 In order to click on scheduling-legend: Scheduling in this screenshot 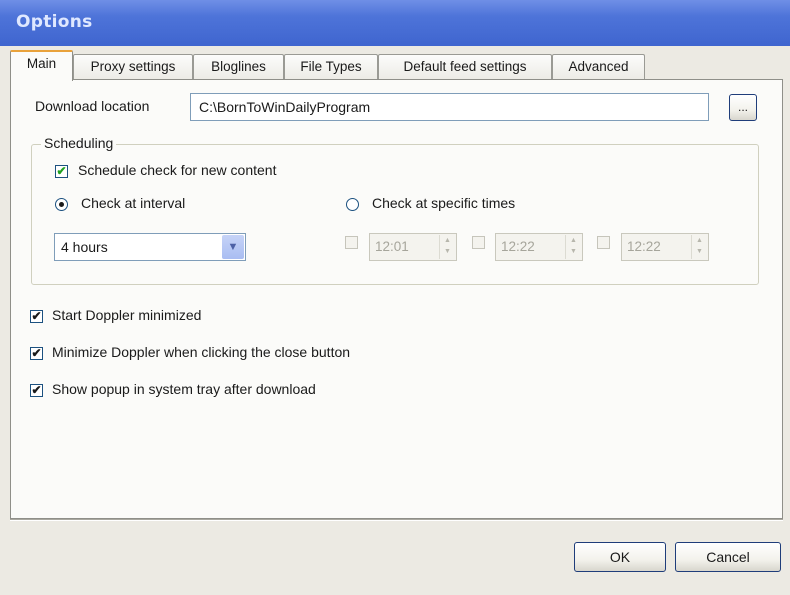, I will do `click(79, 143)`.